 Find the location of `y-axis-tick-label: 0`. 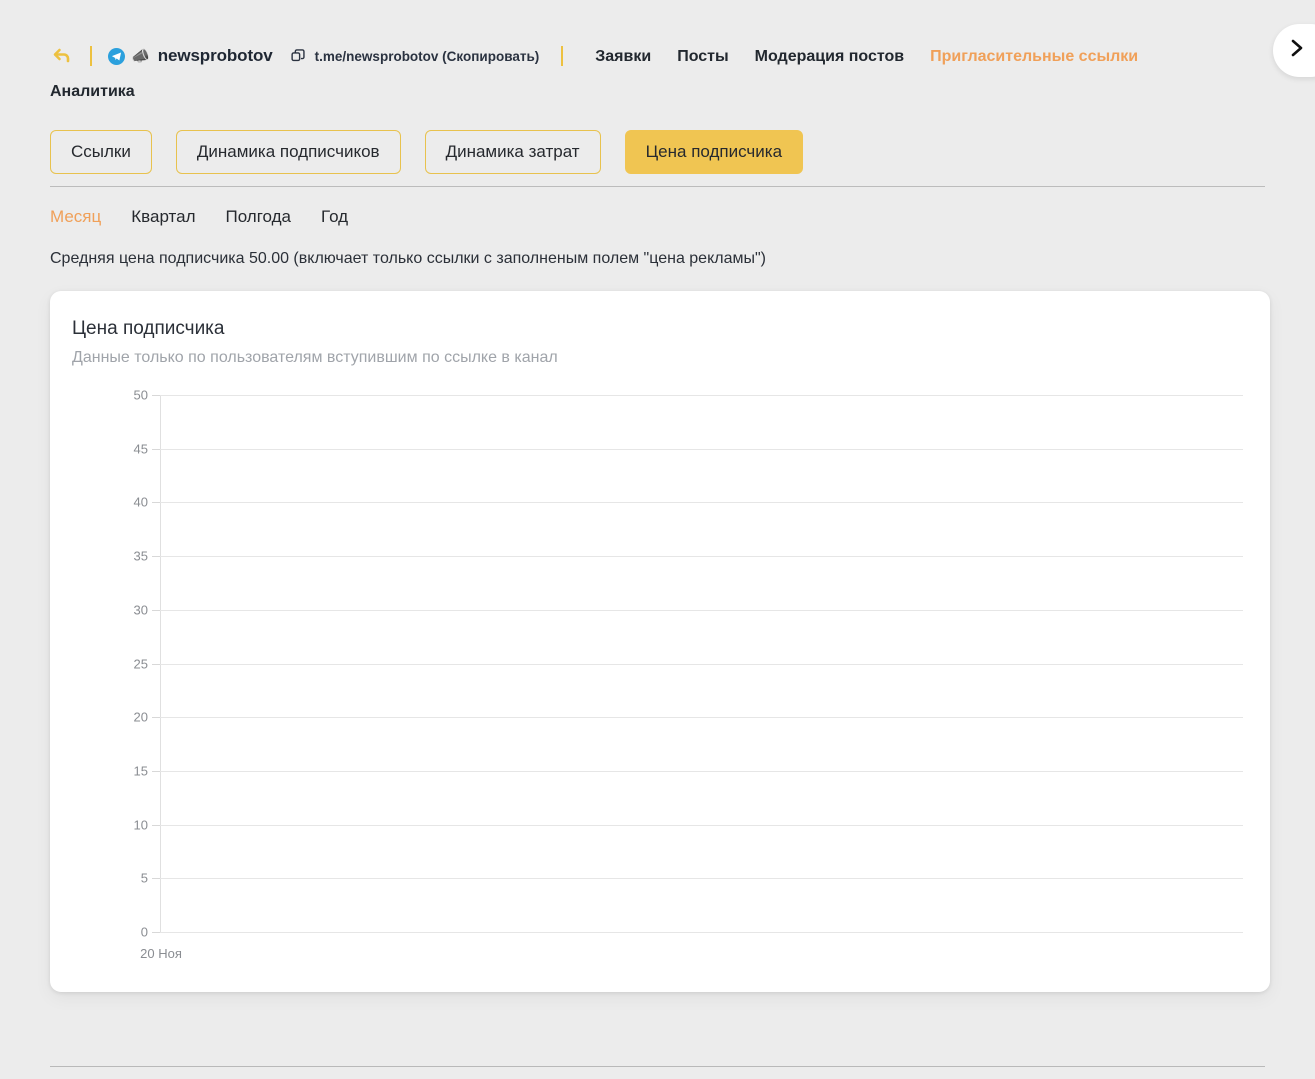

y-axis-tick-label: 0 is located at coordinates (144, 932).